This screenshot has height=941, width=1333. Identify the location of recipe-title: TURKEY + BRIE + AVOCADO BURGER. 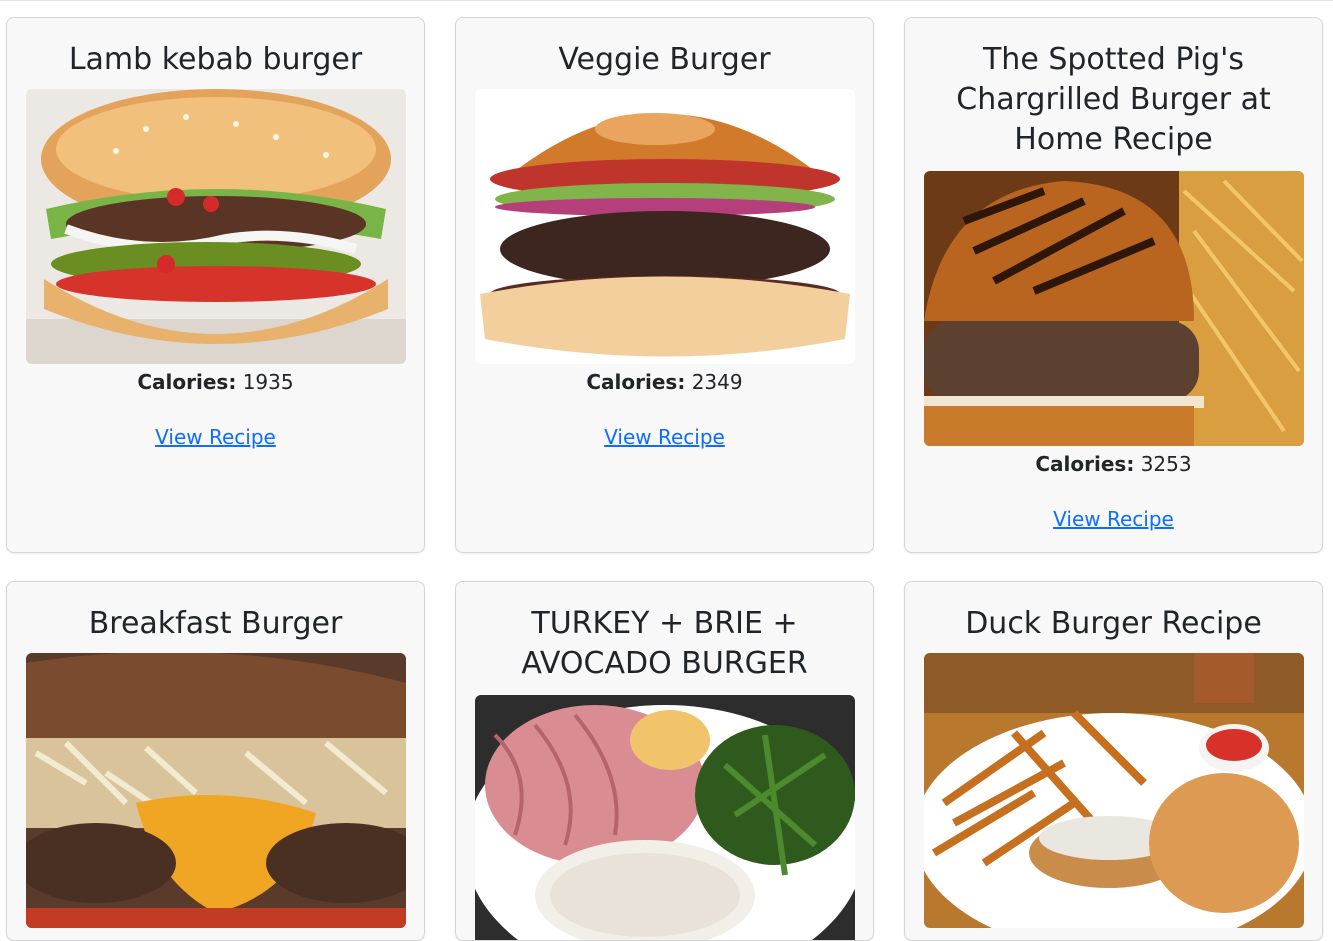
(664, 643).